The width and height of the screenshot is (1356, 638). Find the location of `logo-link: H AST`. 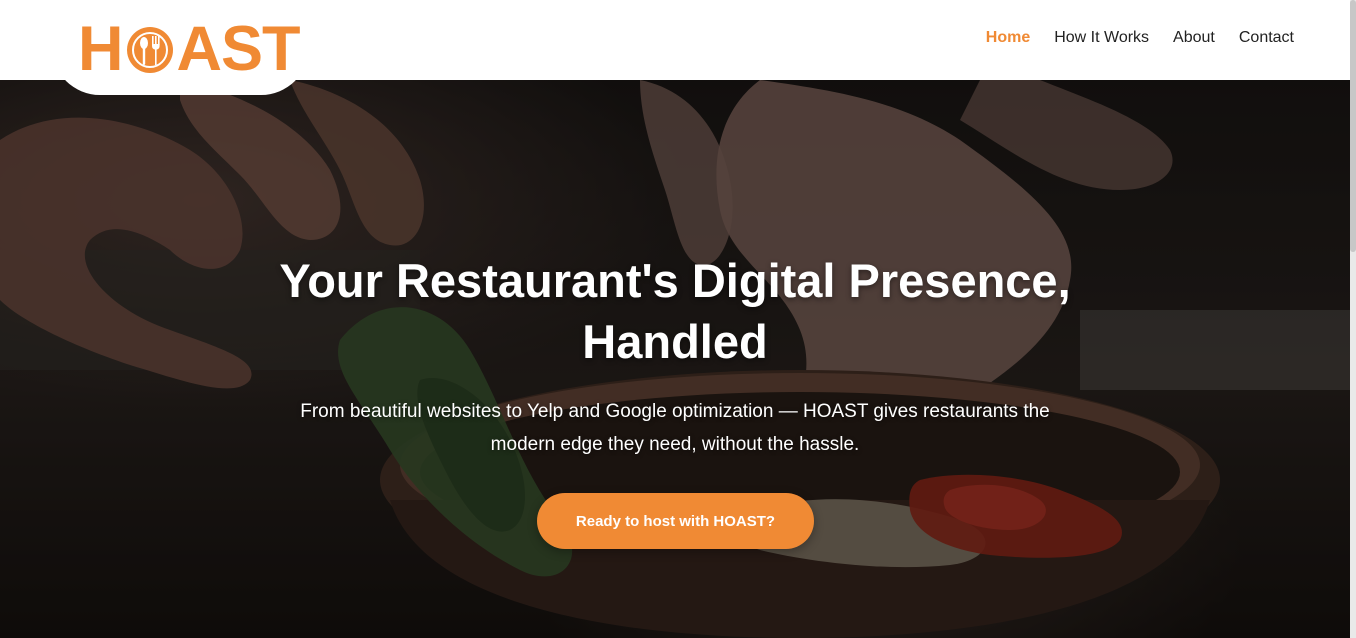

logo-link: H AST is located at coordinates (189, 49).